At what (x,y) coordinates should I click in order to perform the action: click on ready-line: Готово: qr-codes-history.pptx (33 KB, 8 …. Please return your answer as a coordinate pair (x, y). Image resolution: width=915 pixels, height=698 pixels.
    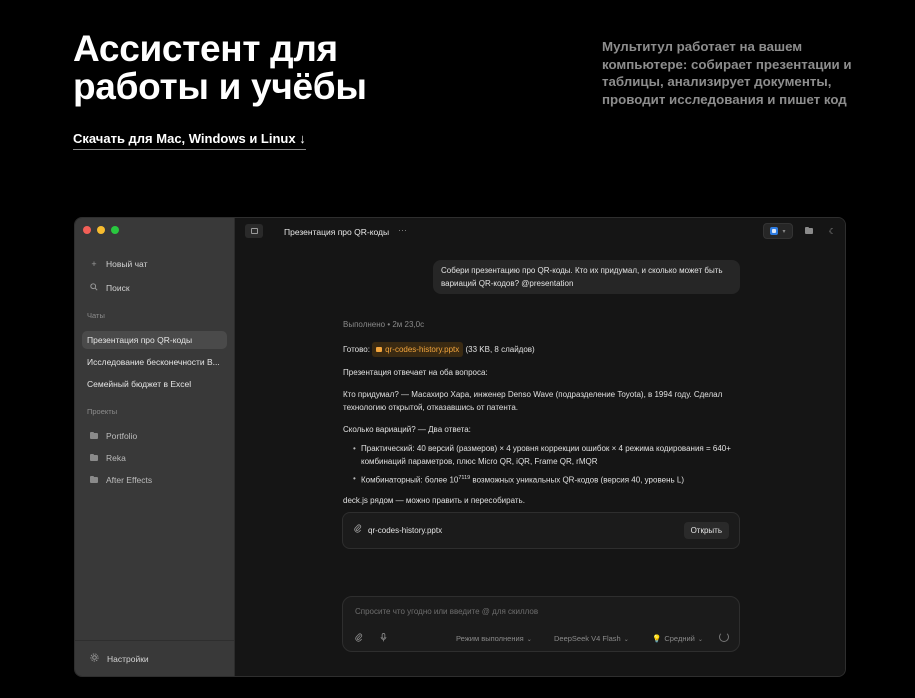
    Looking at the image, I should click on (543, 349).